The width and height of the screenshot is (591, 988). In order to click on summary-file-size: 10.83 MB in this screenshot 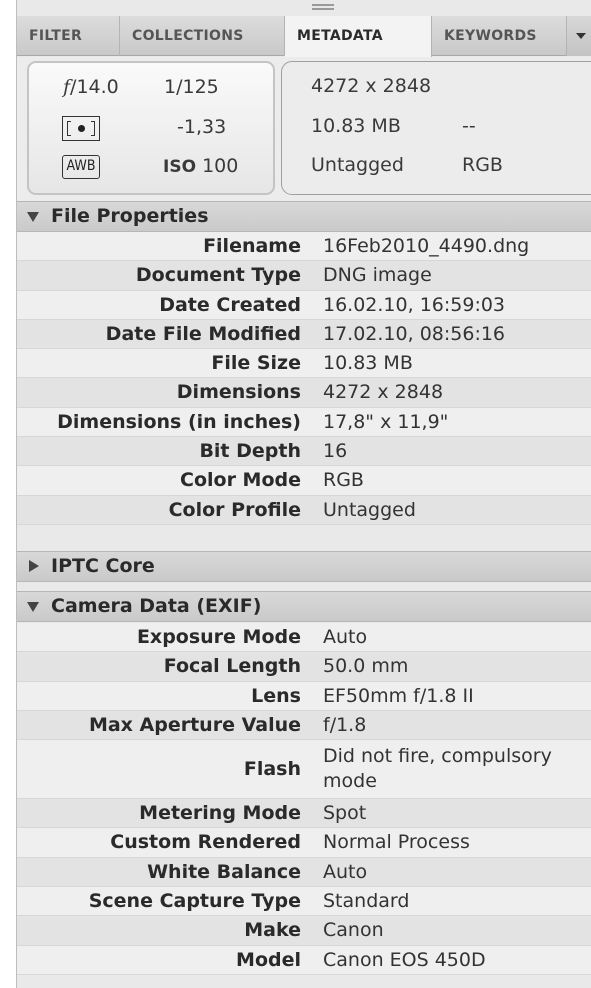, I will do `click(356, 126)`.